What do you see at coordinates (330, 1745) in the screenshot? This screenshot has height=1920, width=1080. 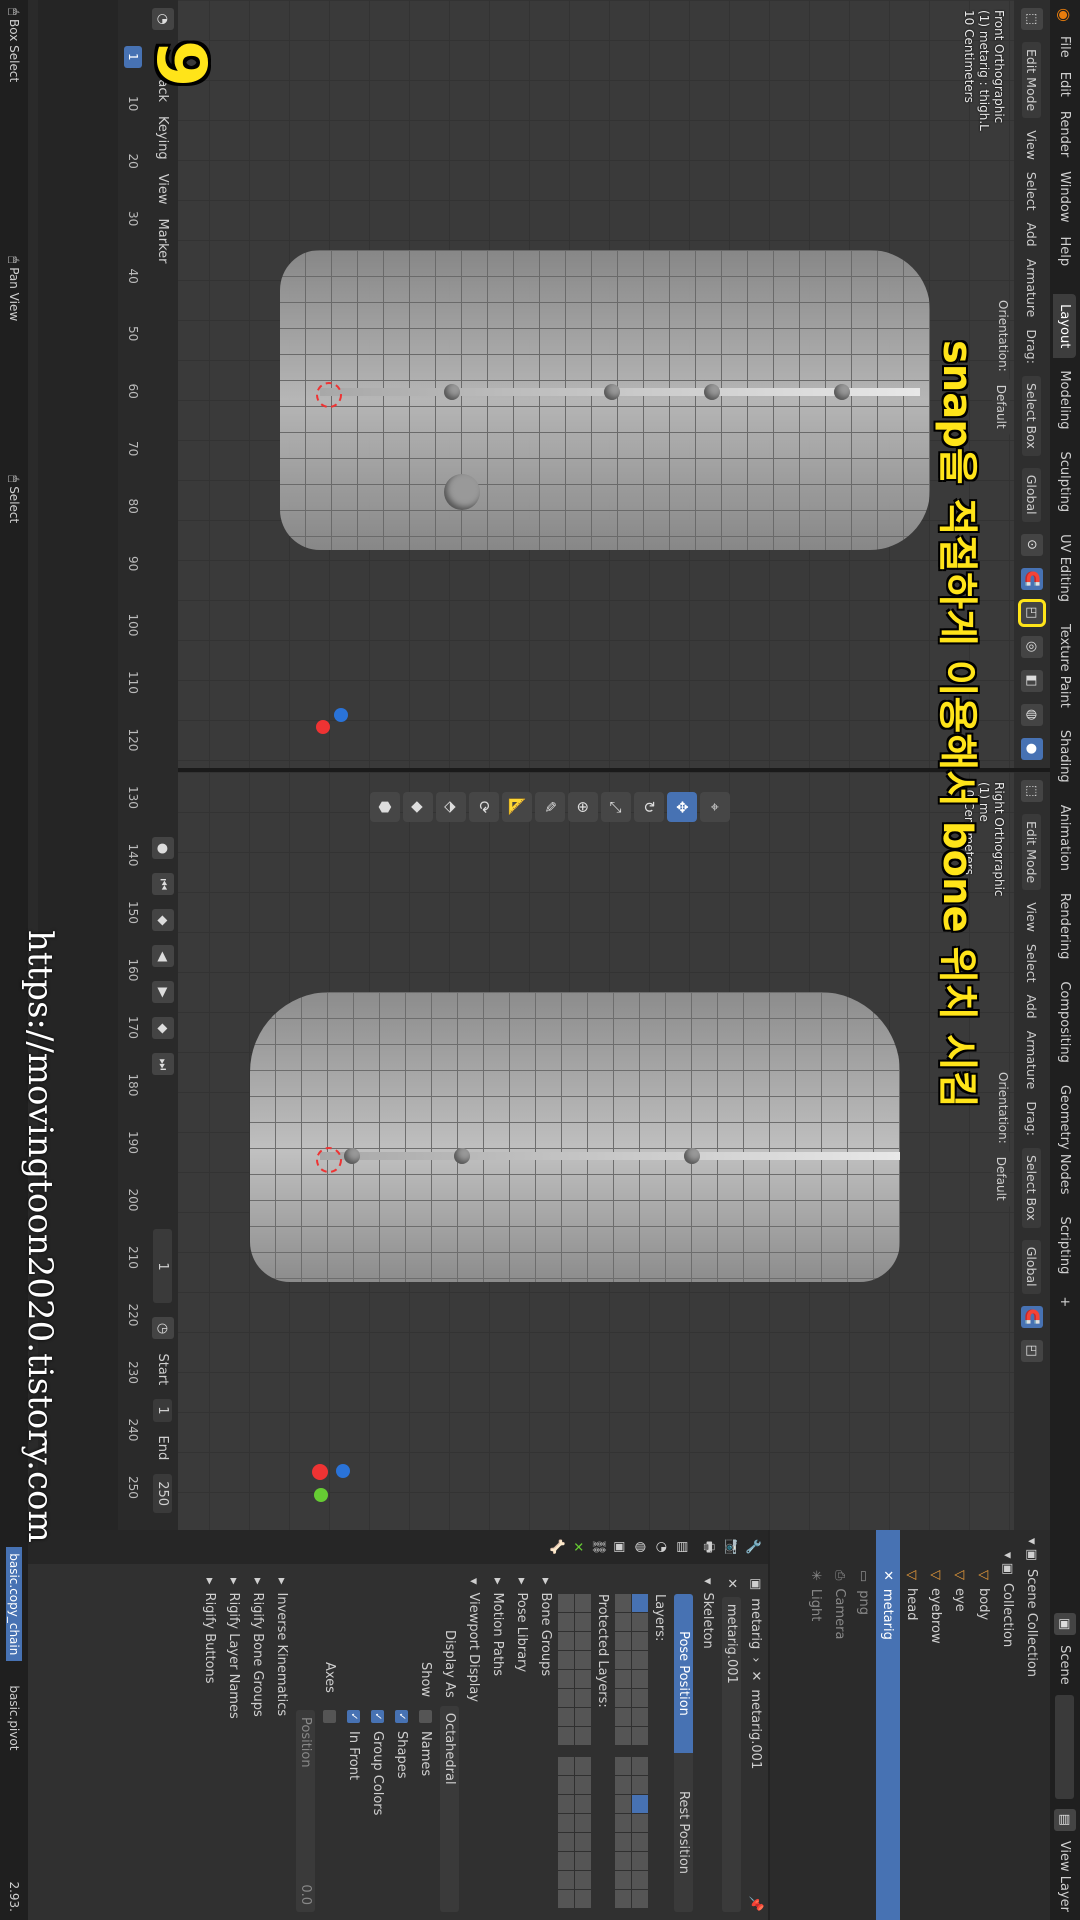 I see `axes-row: Axes` at bounding box center [330, 1745].